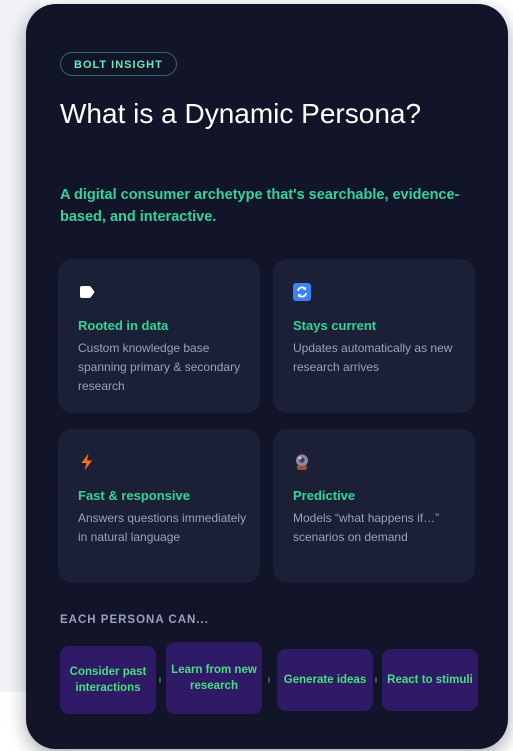  I want to click on lightning-icon, so click(86, 462).